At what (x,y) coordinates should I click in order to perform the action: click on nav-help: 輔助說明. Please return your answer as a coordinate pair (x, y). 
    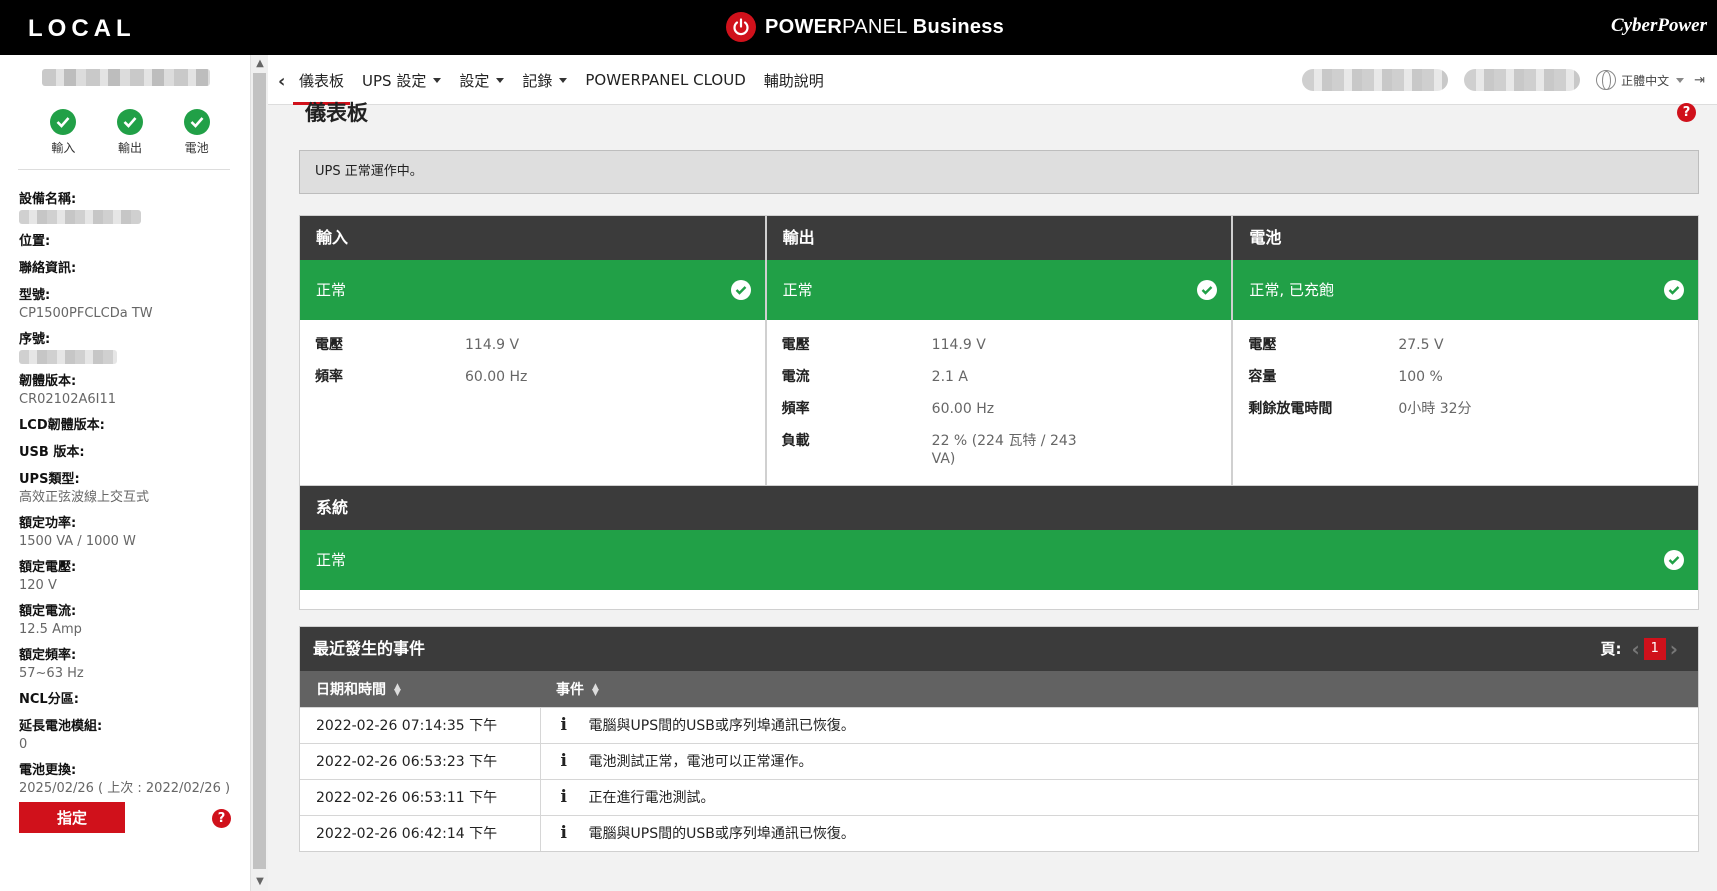
    Looking at the image, I should click on (794, 80).